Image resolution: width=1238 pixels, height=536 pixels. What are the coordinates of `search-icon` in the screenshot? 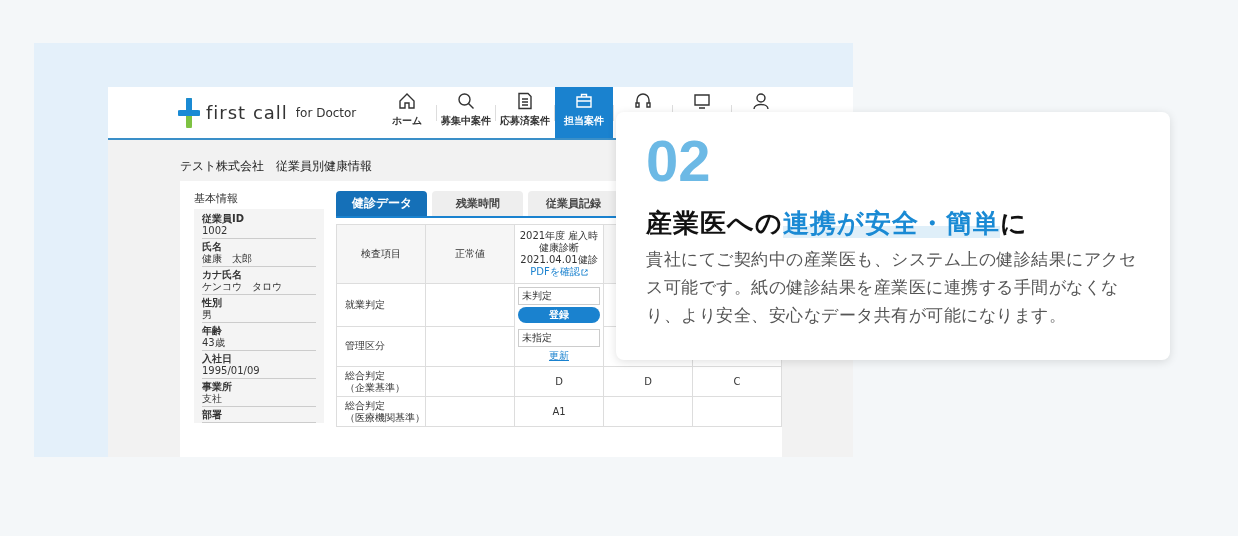 It's located at (466, 101).